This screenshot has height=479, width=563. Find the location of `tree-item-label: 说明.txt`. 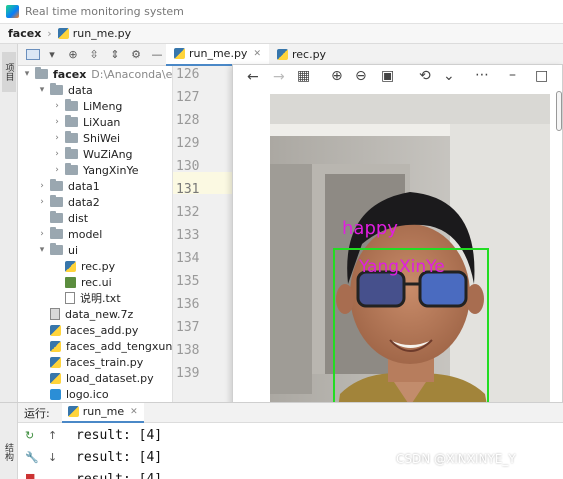

tree-item-label: 说明.txt is located at coordinates (100, 298).